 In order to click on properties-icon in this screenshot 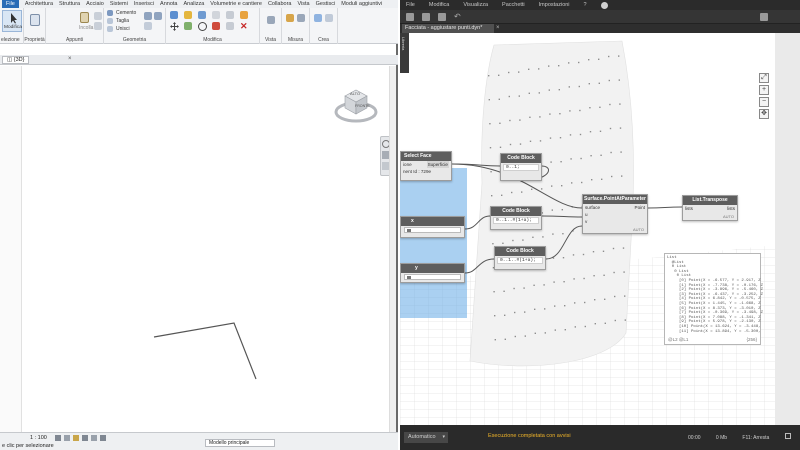, I will do `click(35, 20)`.